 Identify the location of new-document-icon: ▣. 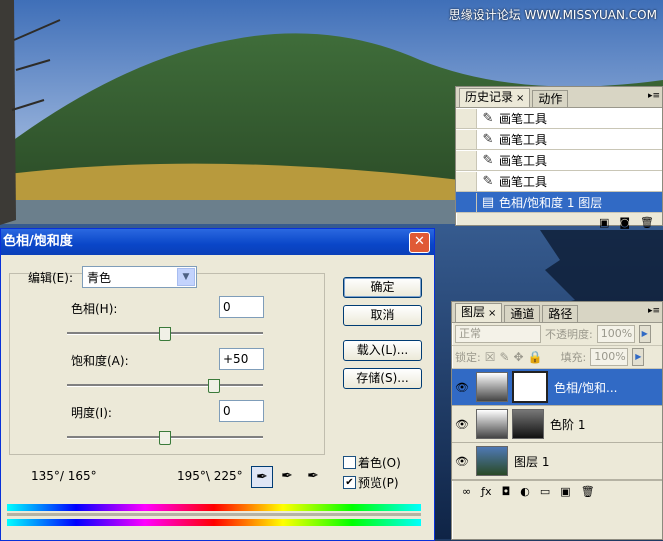
(604, 222).